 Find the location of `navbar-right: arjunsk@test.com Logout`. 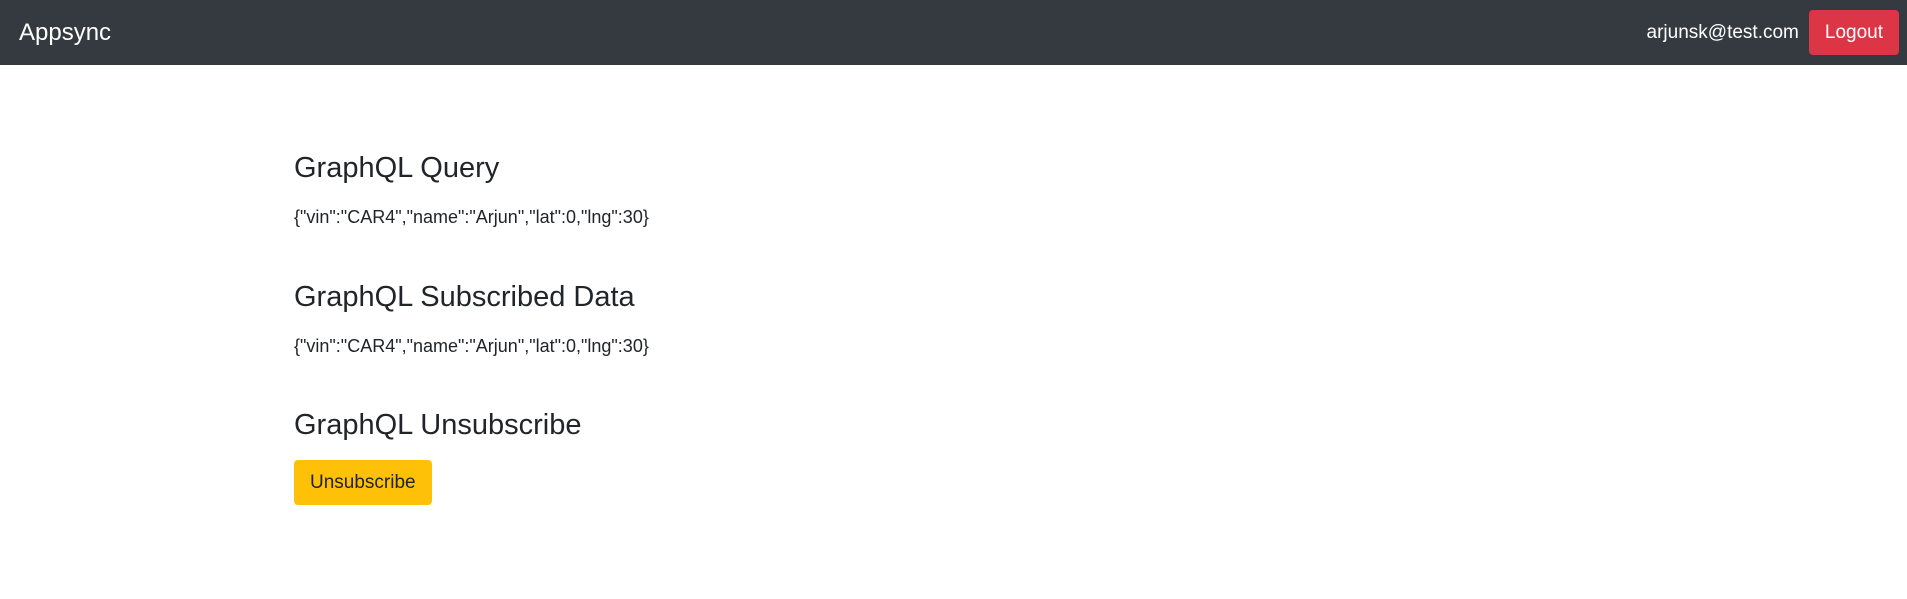

navbar-right: arjunsk@test.com Logout is located at coordinates (1773, 32).